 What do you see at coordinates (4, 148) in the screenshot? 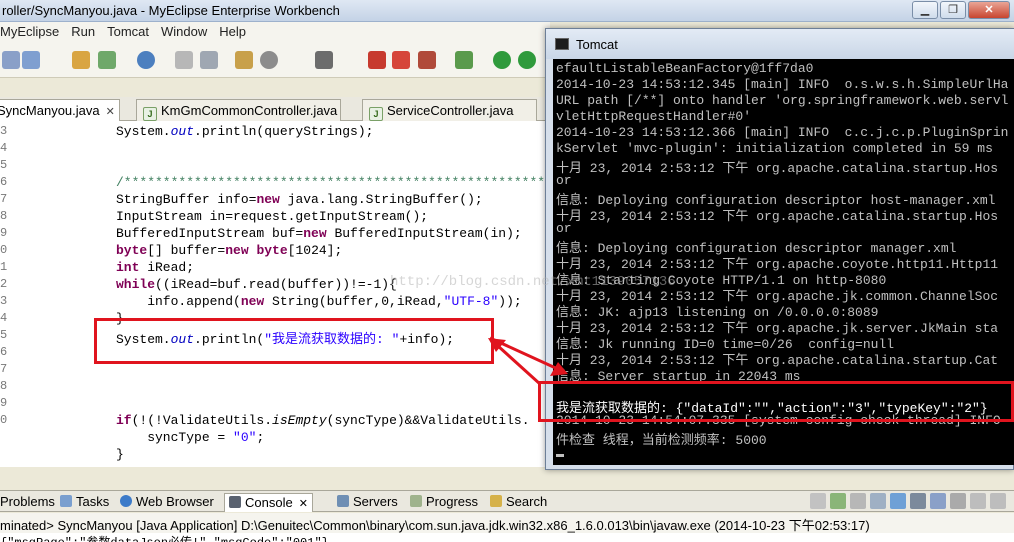
I see `line-number: 4` at bounding box center [4, 148].